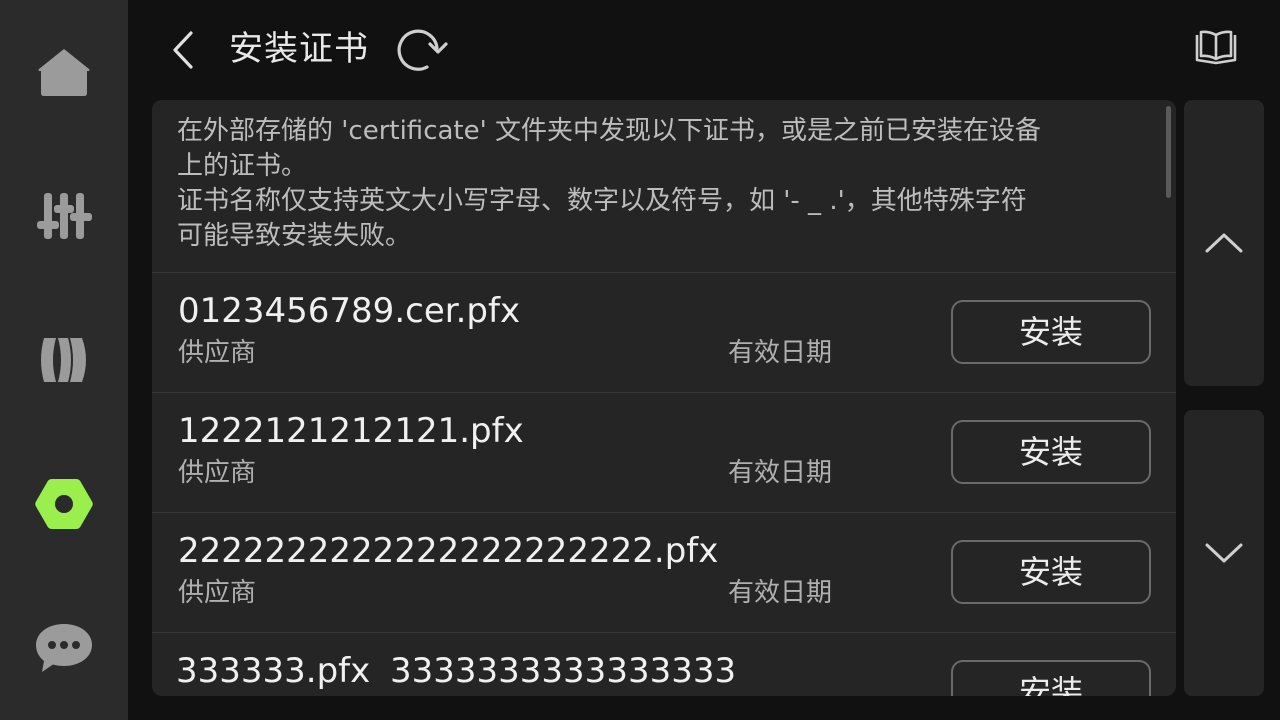  What do you see at coordinates (563, 671) in the screenshot?
I see `certificate-name-overflow: 3333333333333333` at bounding box center [563, 671].